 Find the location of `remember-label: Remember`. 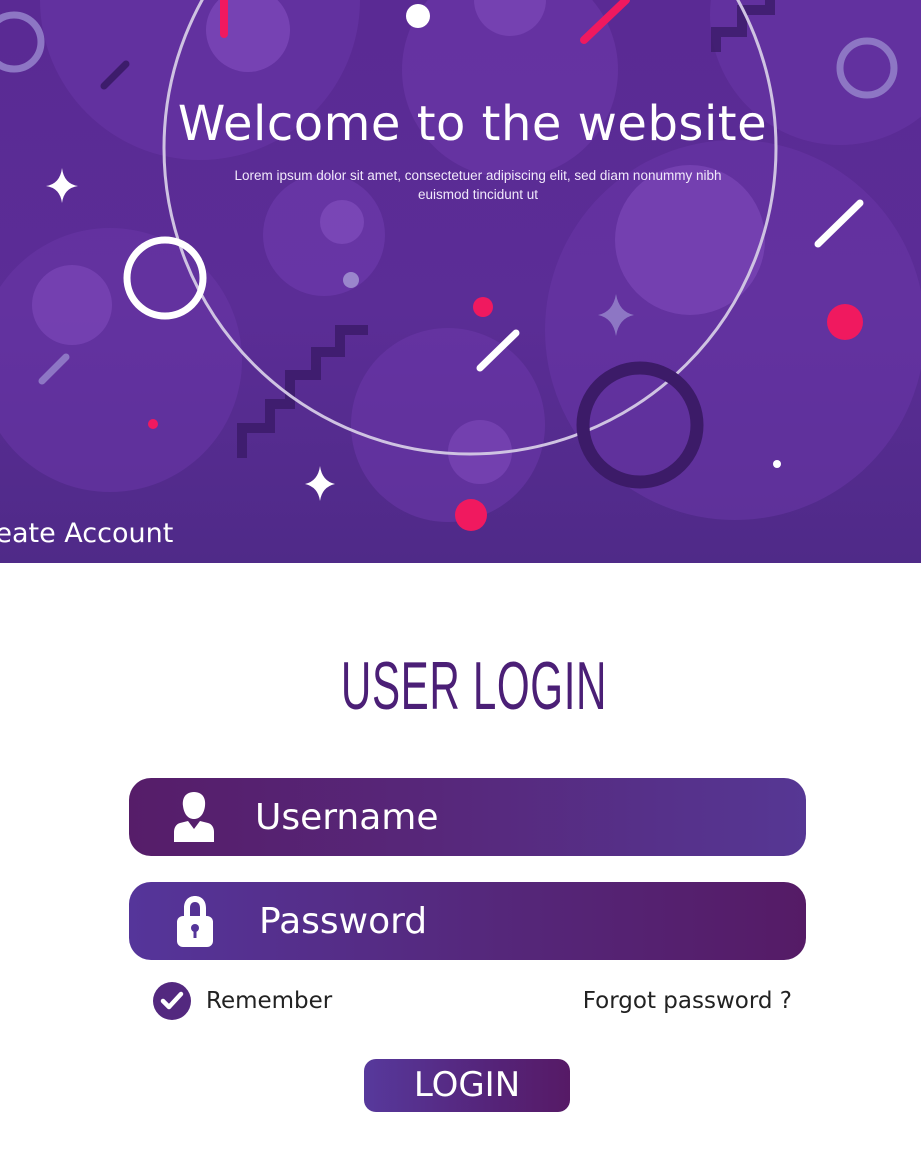

remember-label: Remember is located at coordinates (269, 1001).